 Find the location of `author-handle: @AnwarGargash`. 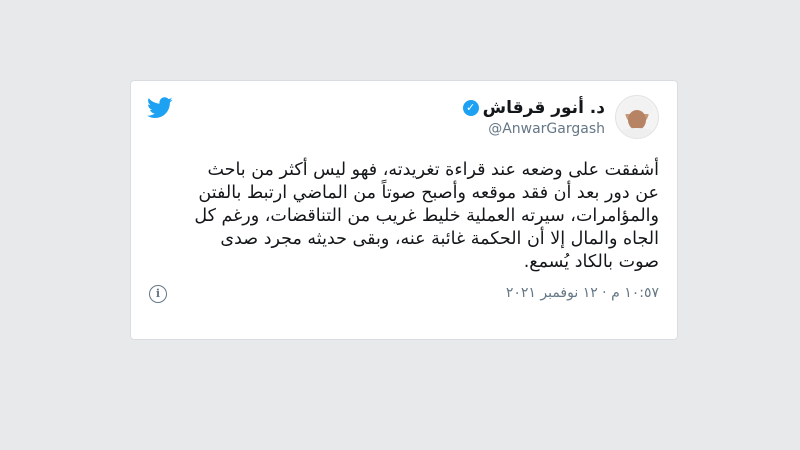

author-handle: @AnwarGargash is located at coordinates (534, 129).